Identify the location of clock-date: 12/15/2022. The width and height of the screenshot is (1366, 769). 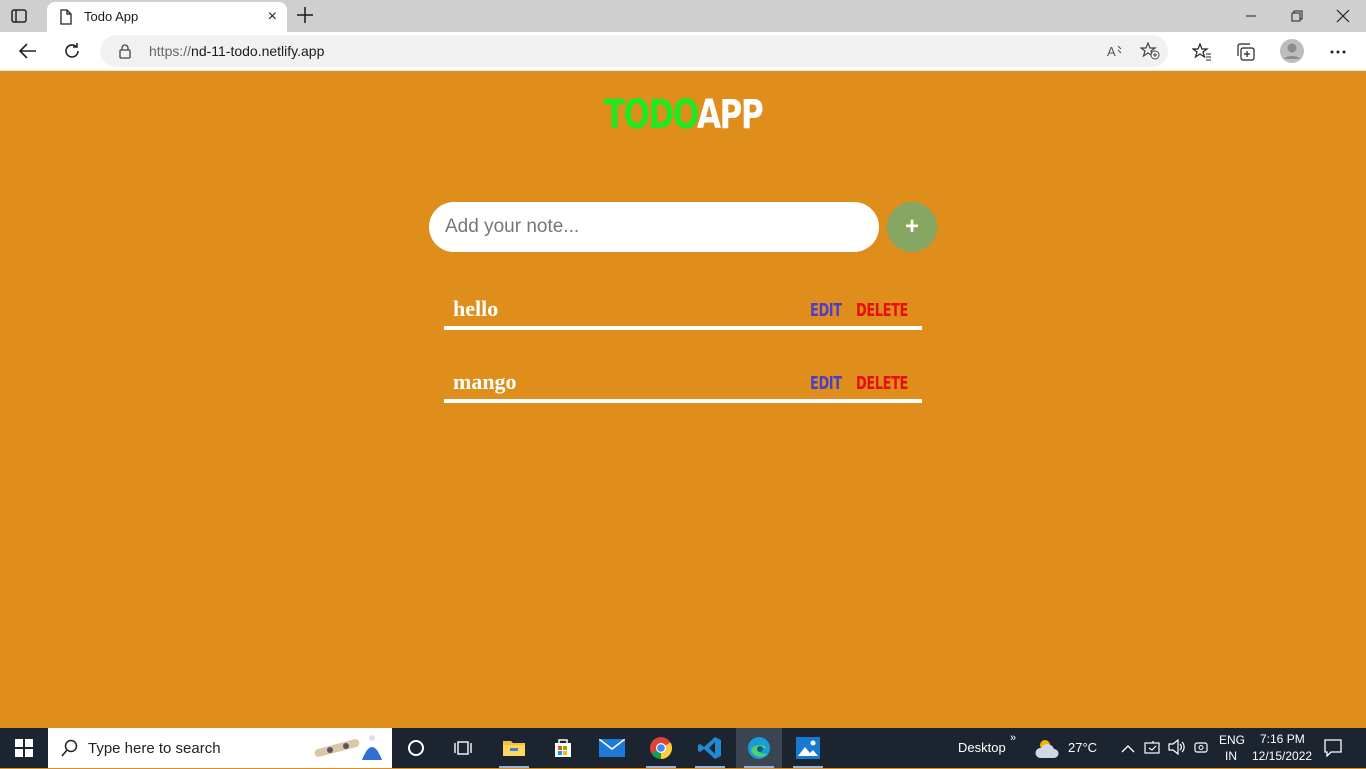
(1282, 756).